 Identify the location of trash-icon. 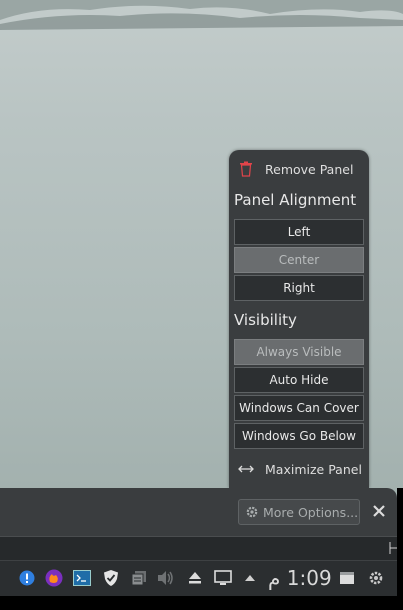
(246, 169).